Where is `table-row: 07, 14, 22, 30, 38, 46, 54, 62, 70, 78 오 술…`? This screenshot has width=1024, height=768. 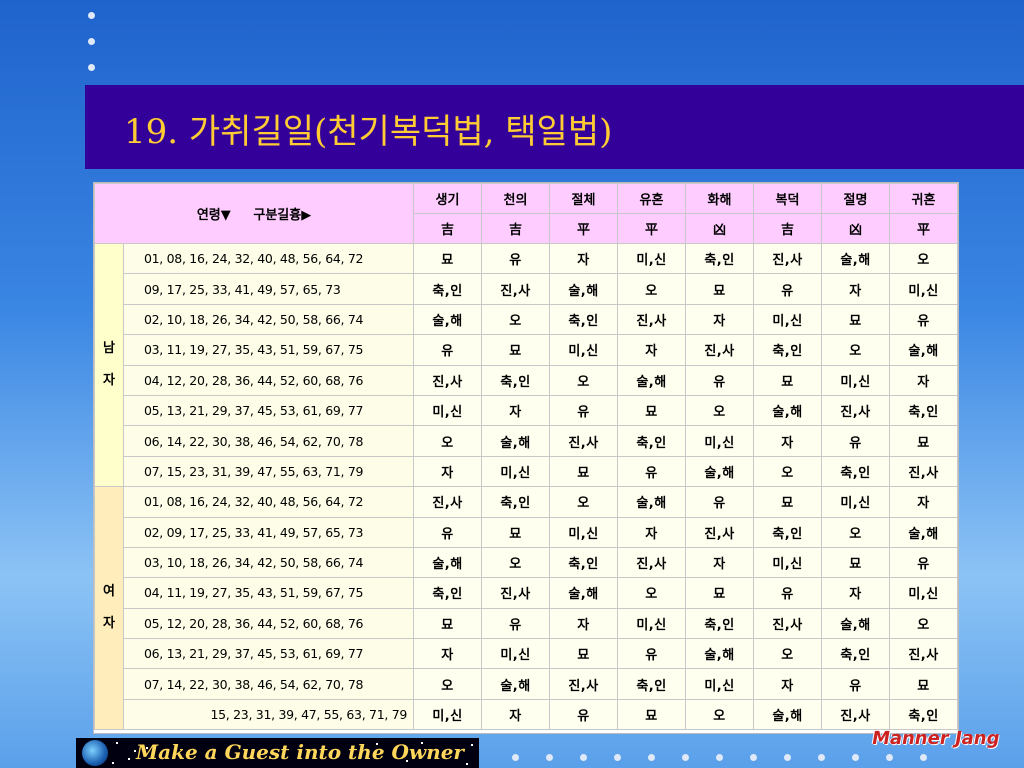 table-row: 07, 14, 22, 30, 38, 46, 54, 62, 70, 78 오 술… is located at coordinates (527, 684).